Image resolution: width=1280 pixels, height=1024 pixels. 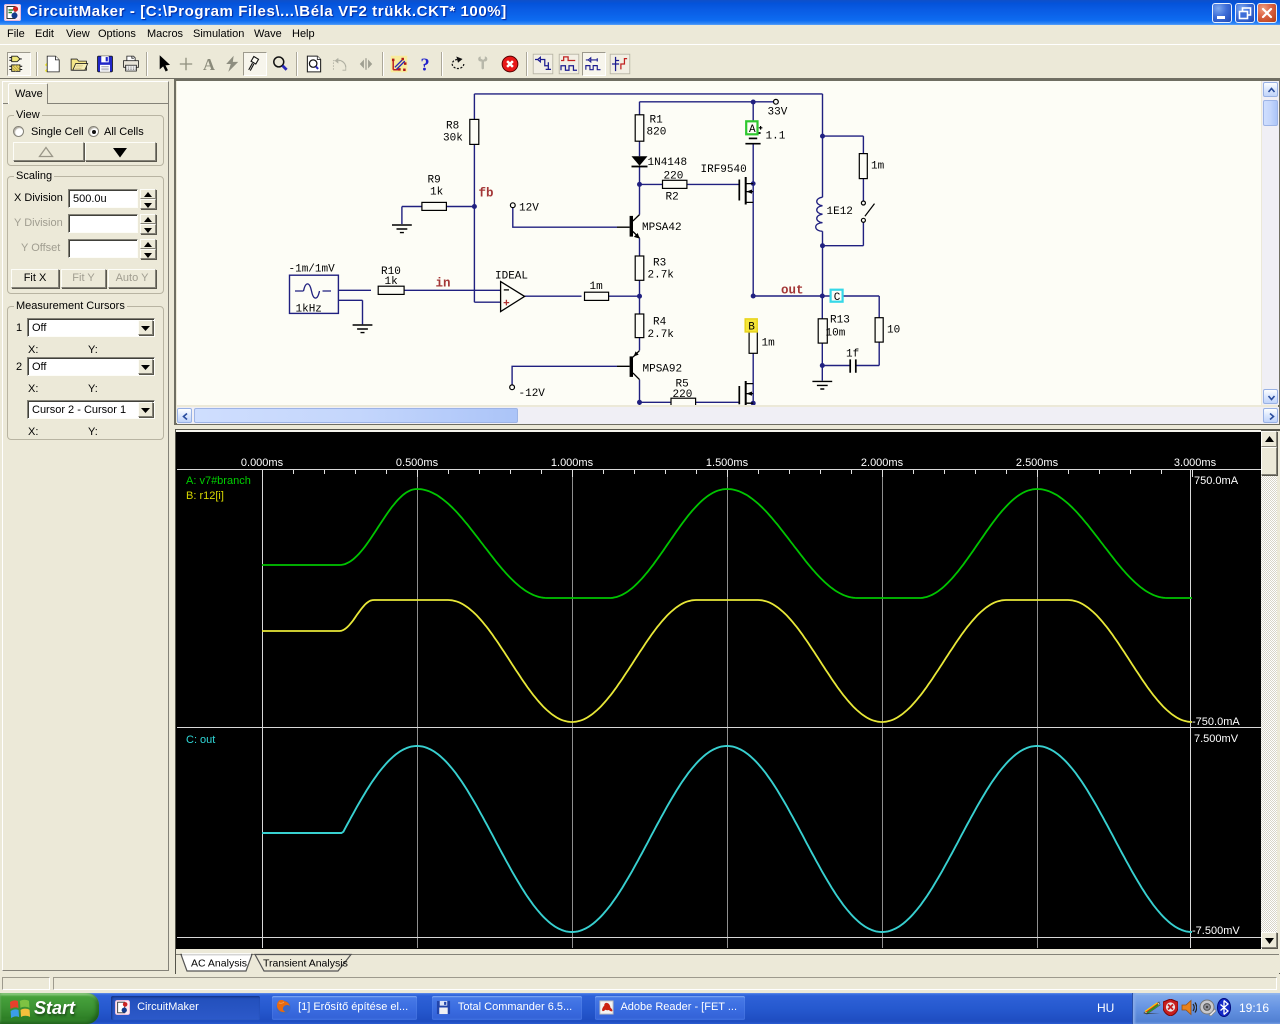 I want to click on svg-text: R2, so click(x=672, y=198).